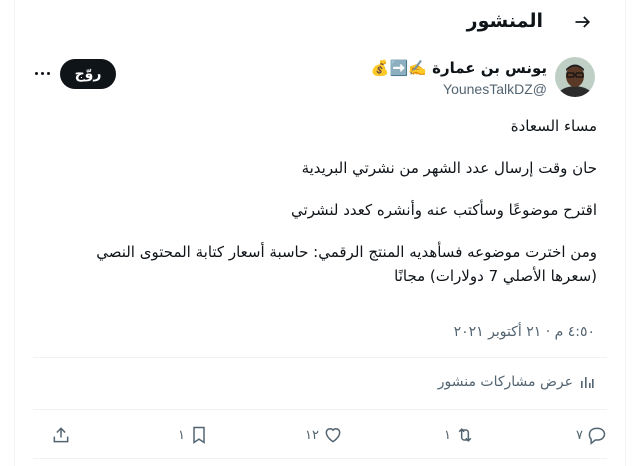  Describe the element at coordinates (417, 68) in the screenshot. I see `writing-hand-emoji: ✍️` at that location.